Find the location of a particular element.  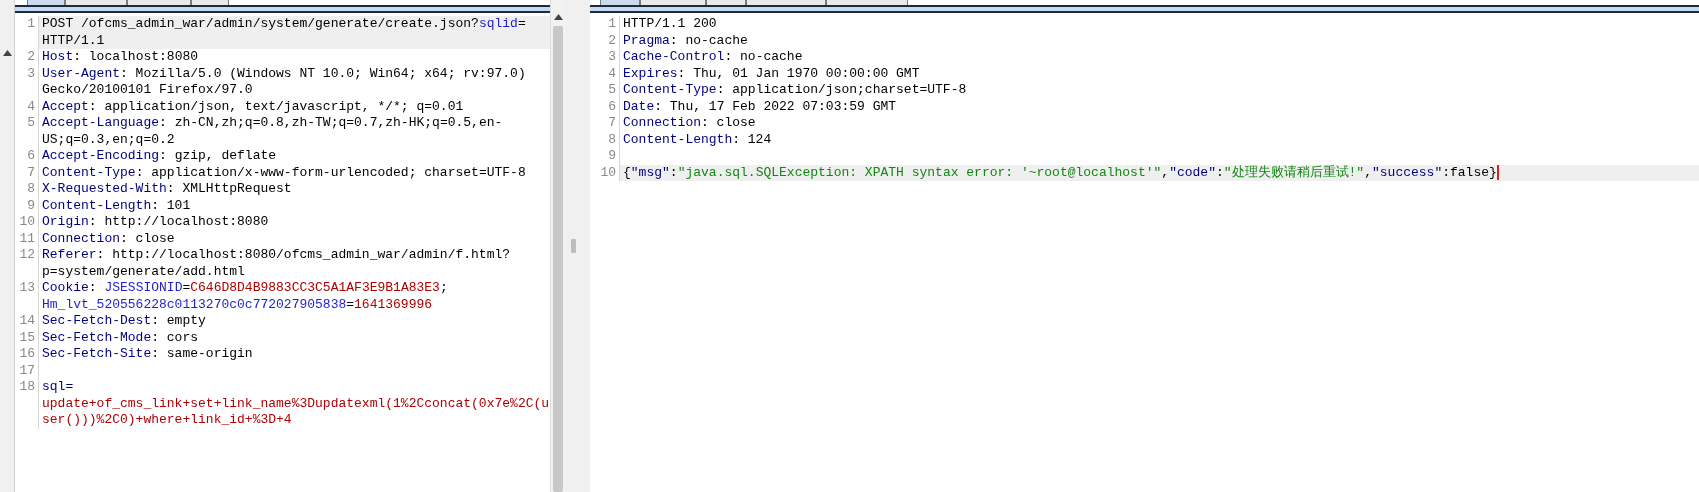

scrollbar is located at coordinates (557, 246).